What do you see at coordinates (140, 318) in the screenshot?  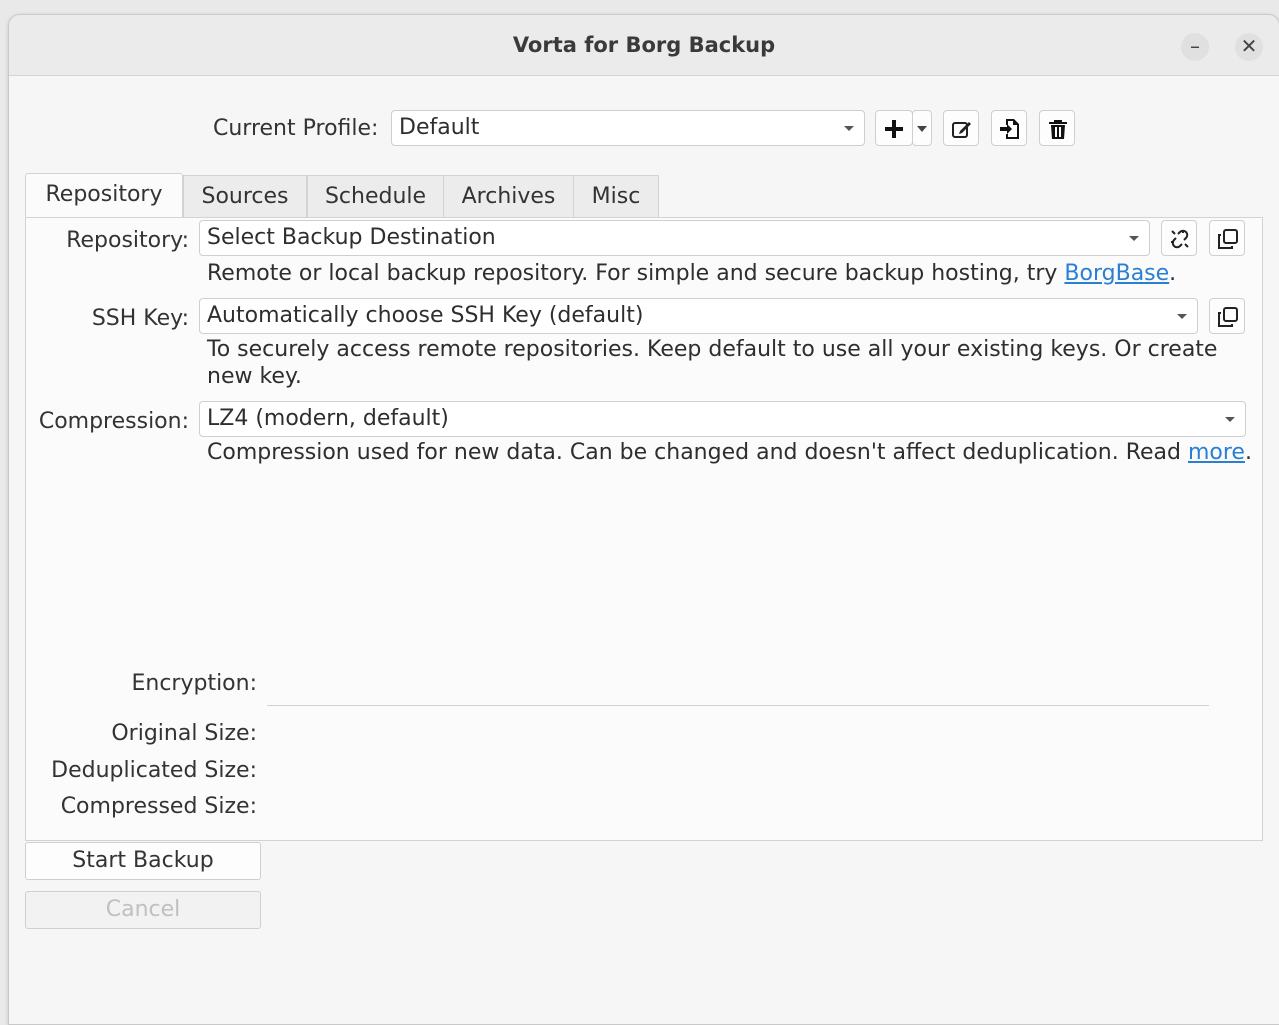 I see `ssh-key-label: SSH Key:` at bounding box center [140, 318].